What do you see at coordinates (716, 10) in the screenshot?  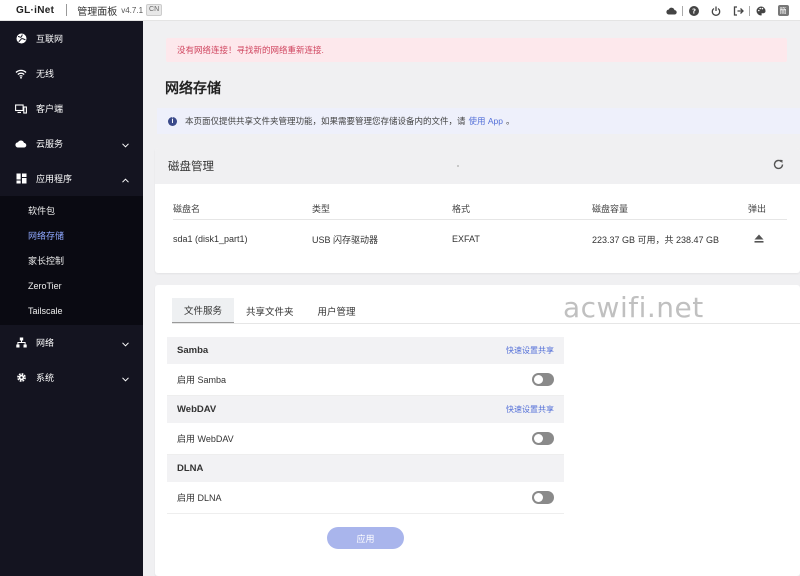 I see `power-icon` at bounding box center [716, 10].